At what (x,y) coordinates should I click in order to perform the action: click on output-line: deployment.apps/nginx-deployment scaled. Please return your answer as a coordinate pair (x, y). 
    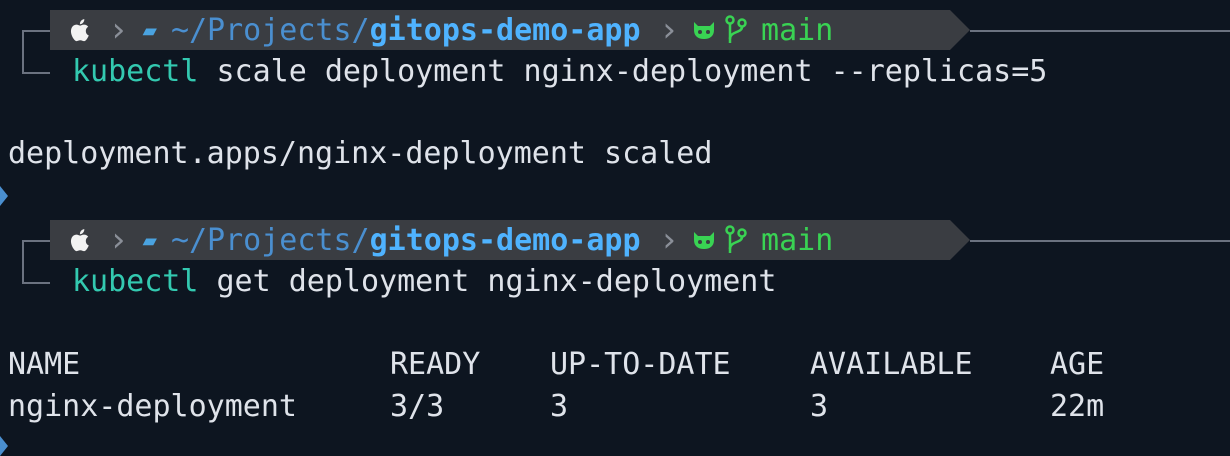
    Looking at the image, I should click on (360, 153).